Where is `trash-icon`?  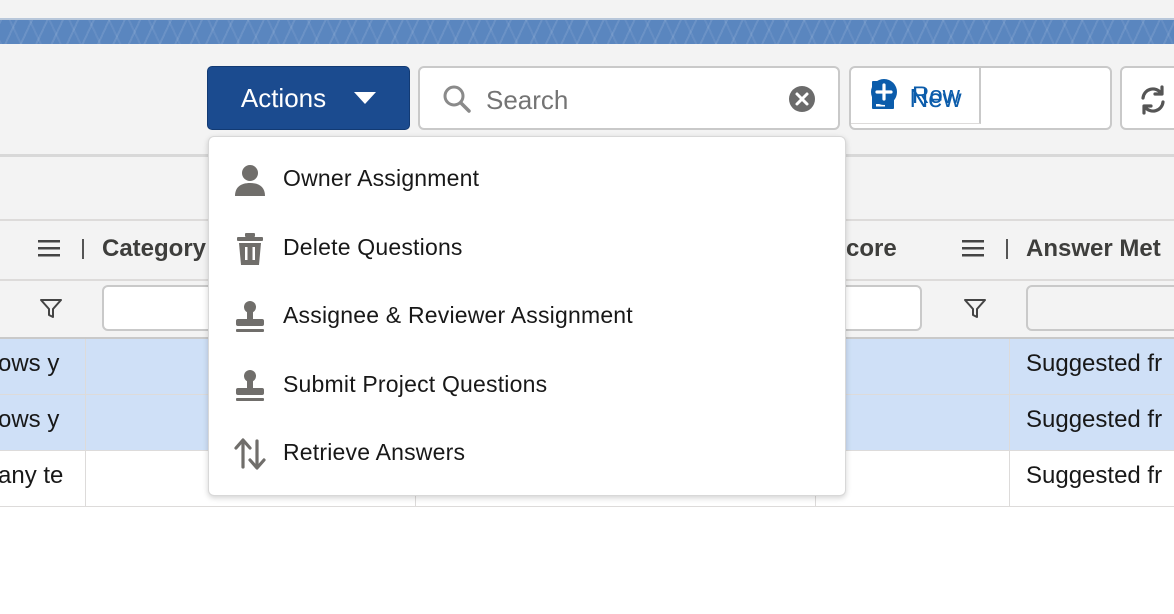
trash-icon is located at coordinates (250, 249).